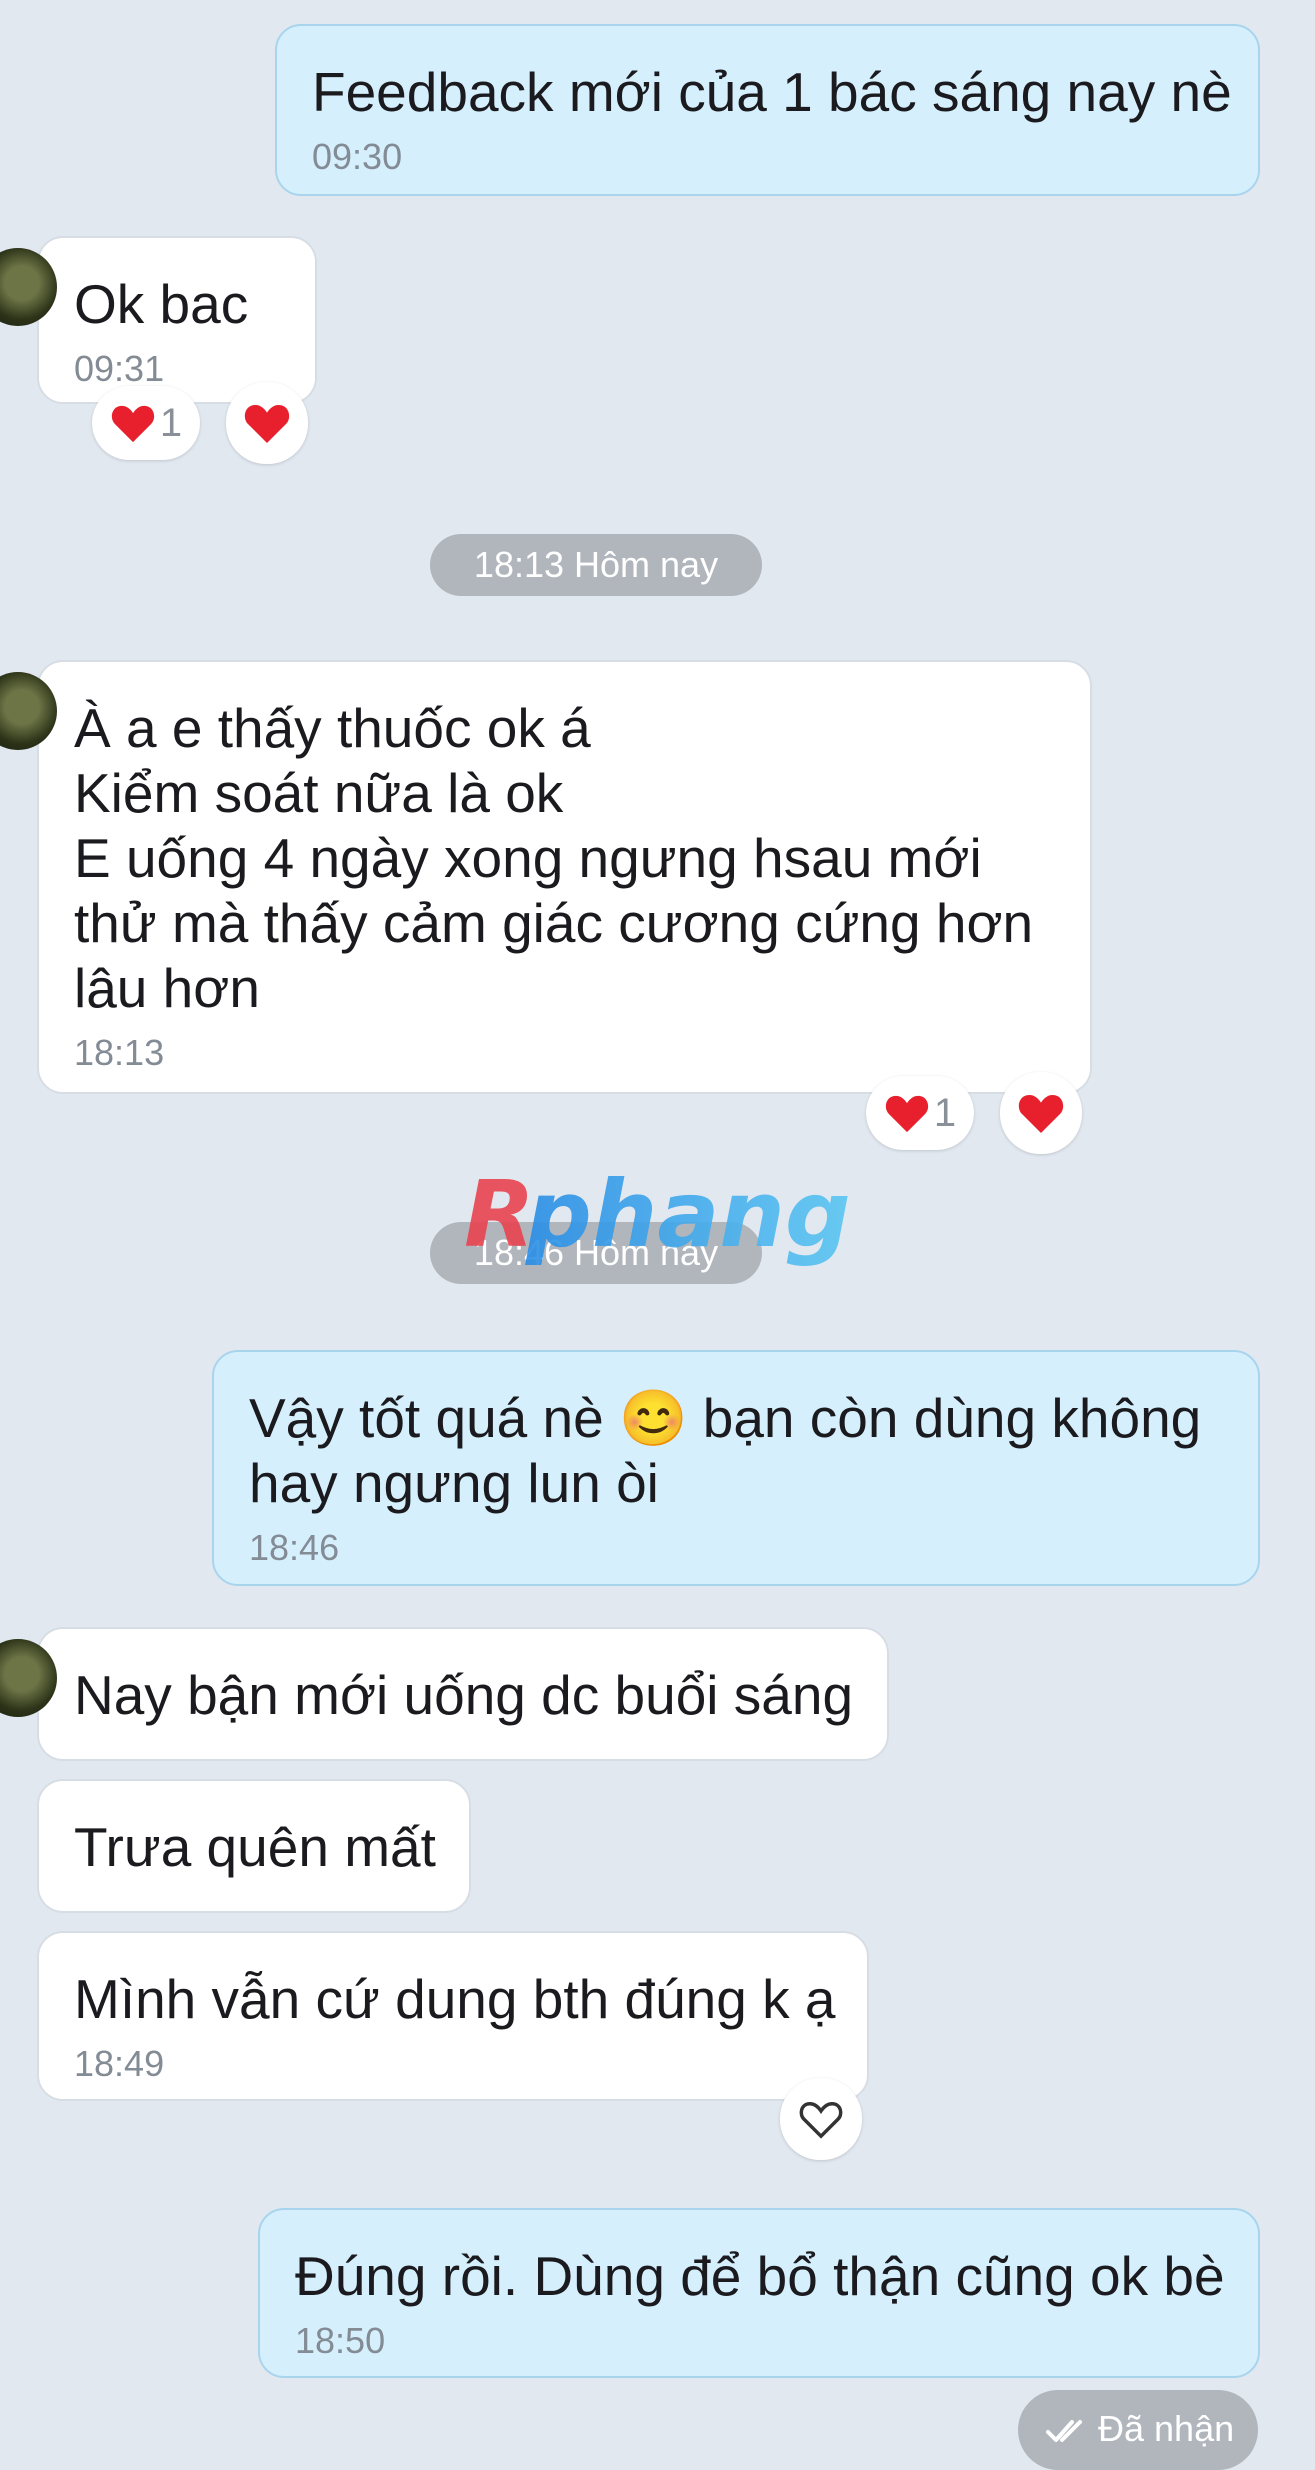 The image size is (1315, 2470). Describe the element at coordinates (760, 2276) in the screenshot. I see `message-text: Đúng rồi. Dùng để bổ thận cũng ok bè` at that location.